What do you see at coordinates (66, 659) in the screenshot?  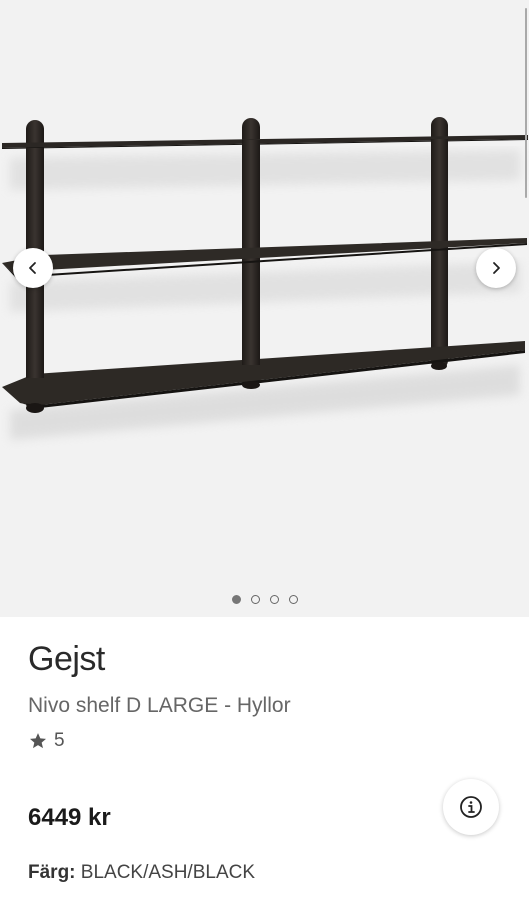 I see `brand-name: Gejst` at bounding box center [66, 659].